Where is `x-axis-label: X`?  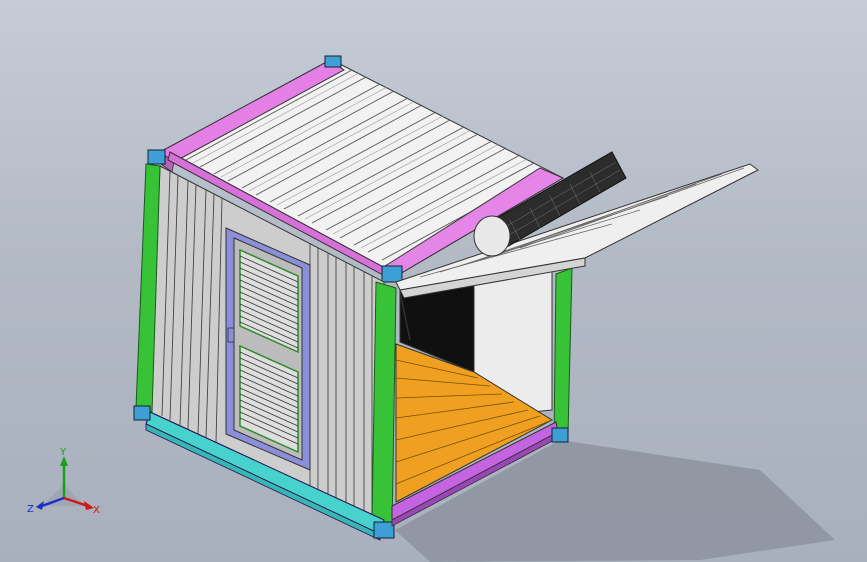
x-axis-label: X is located at coordinates (96, 510).